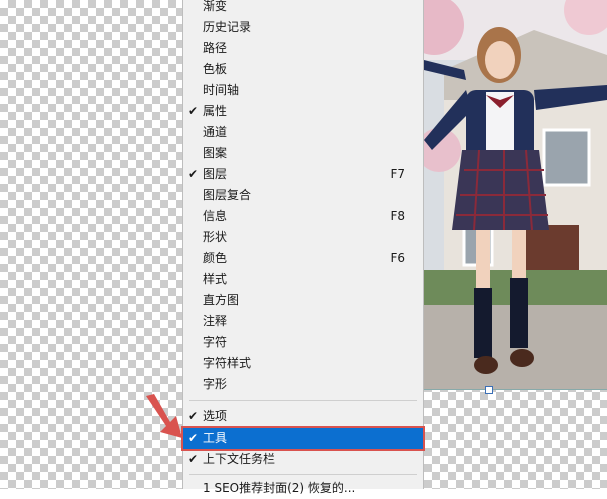 This screenshot has height=499, width=607. What do you see at coordinates (303, 195) in the screenshot?
I see `menu-item-layer-comps: 图层复合` at bounding box center [303, 195].